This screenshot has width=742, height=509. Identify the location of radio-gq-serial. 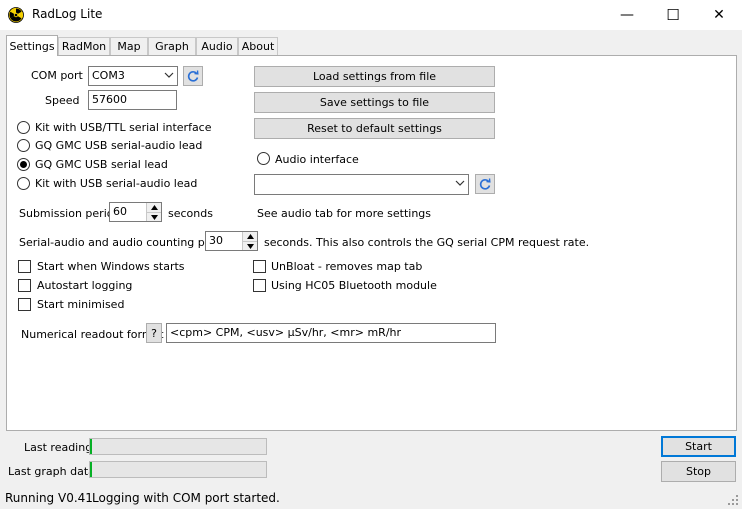
(23, 164).